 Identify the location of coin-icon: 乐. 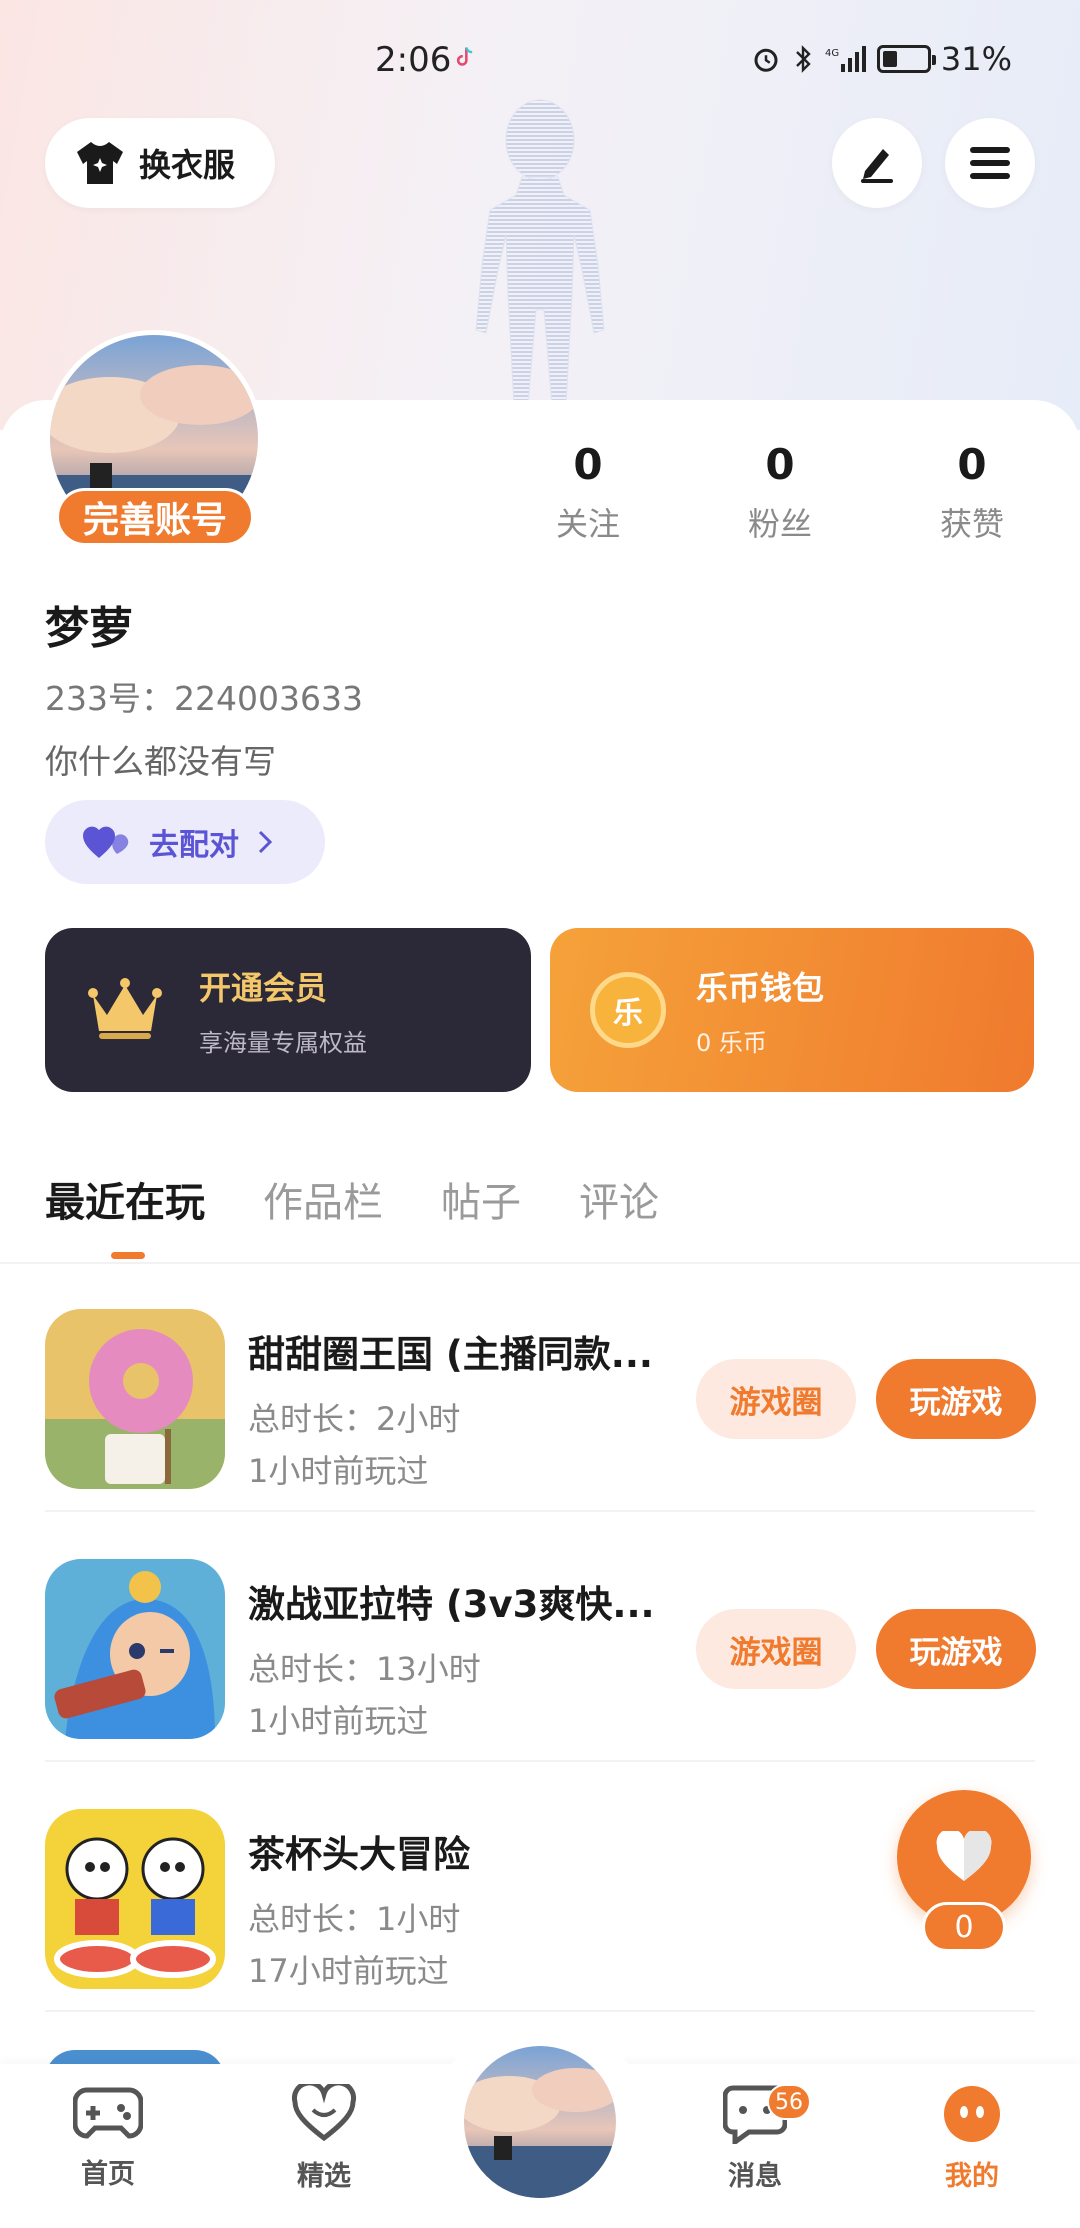
(628, 1010).